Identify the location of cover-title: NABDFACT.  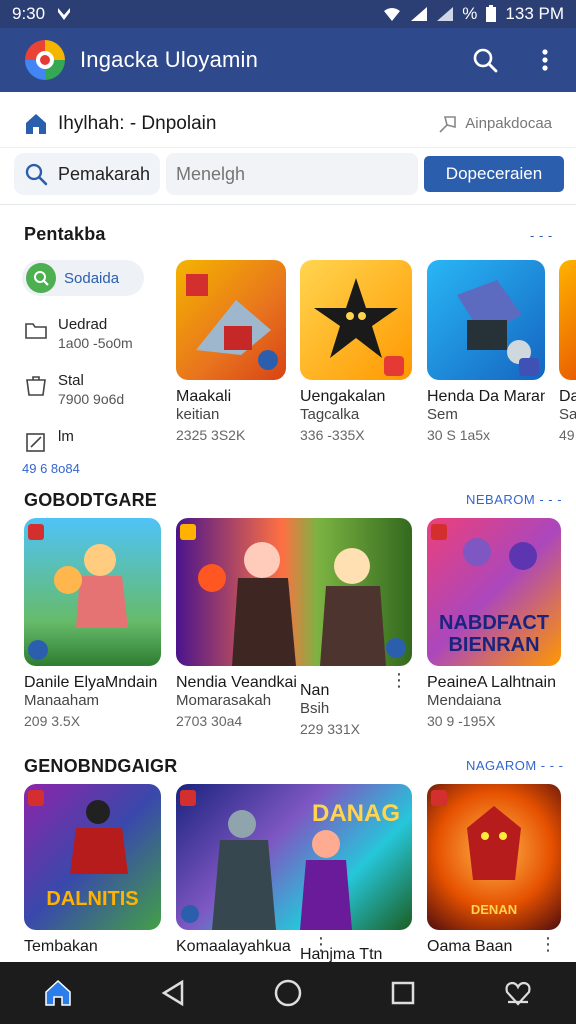
(494, 623).